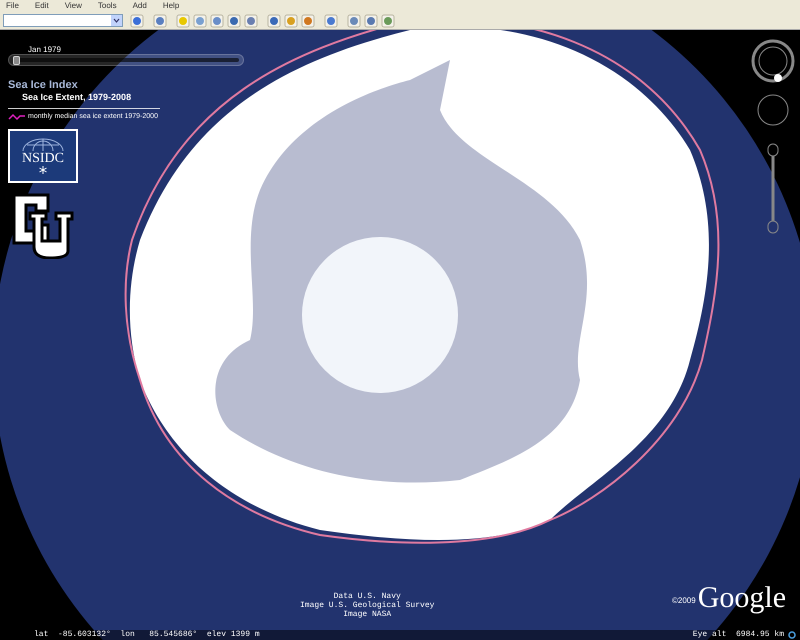  Describe the element at coordinates (171, 6) in the screenshot. I see `menu-item: Help` at that location.